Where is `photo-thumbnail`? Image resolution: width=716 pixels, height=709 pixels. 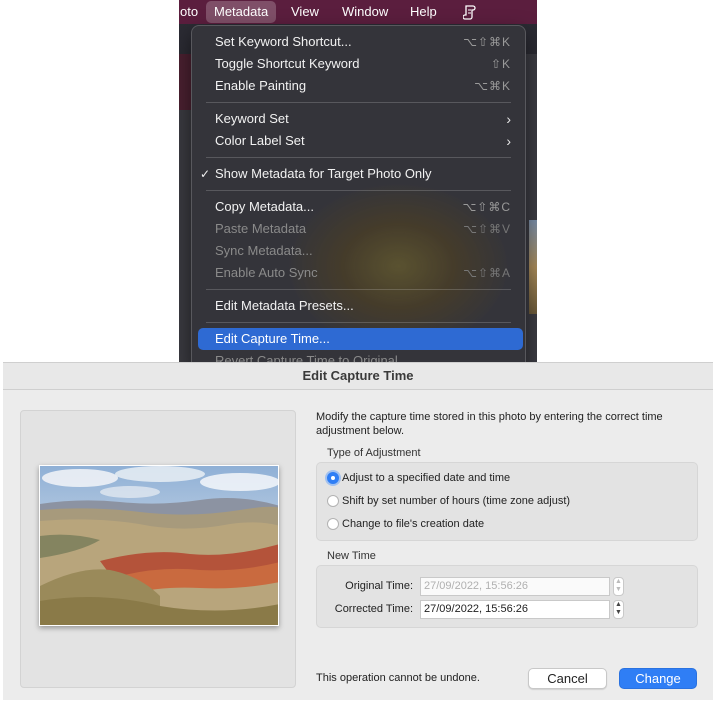 photo-thumbnail is located at coordinates (159, 545).